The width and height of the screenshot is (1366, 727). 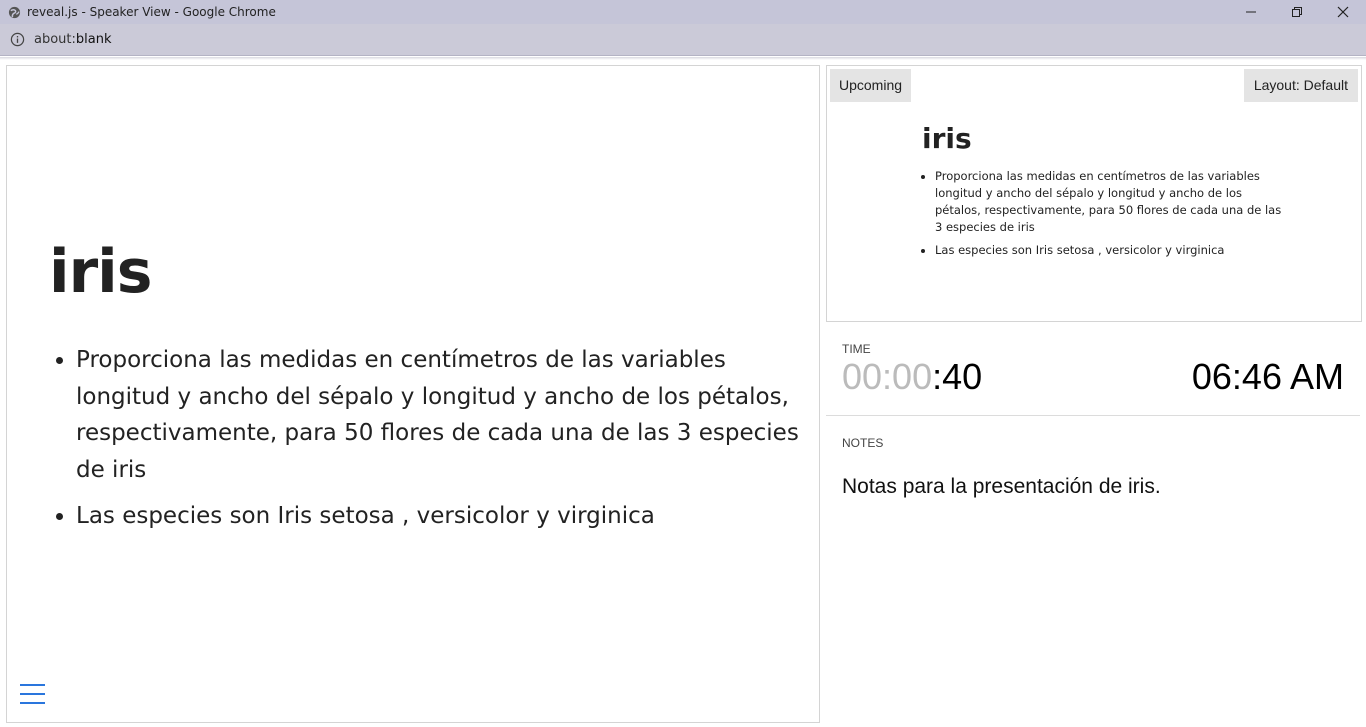 What do you see at coordinates (14, 12) in the screenshot?
I see `globe-icon` at bounding box center [14, 12].